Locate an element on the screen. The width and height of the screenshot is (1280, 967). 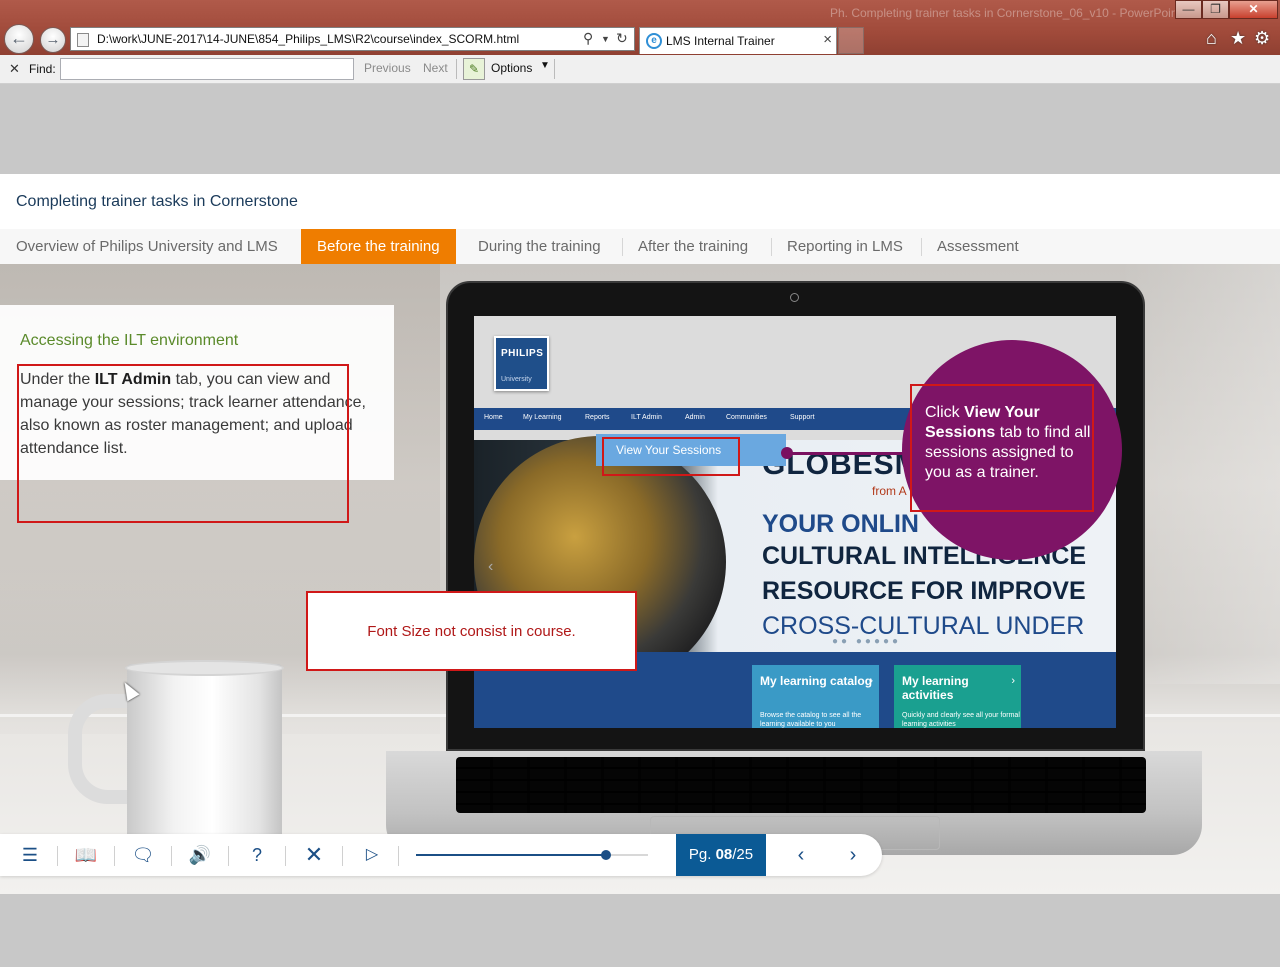
lms-menu-item: My Learning is located at coordinates (542, 417).